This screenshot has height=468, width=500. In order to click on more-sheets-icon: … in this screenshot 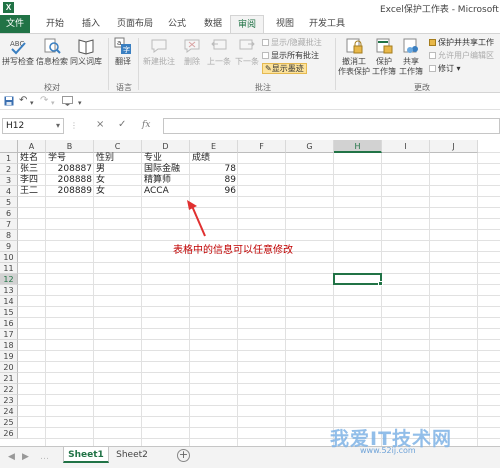, I will do `click(44, 457)`.